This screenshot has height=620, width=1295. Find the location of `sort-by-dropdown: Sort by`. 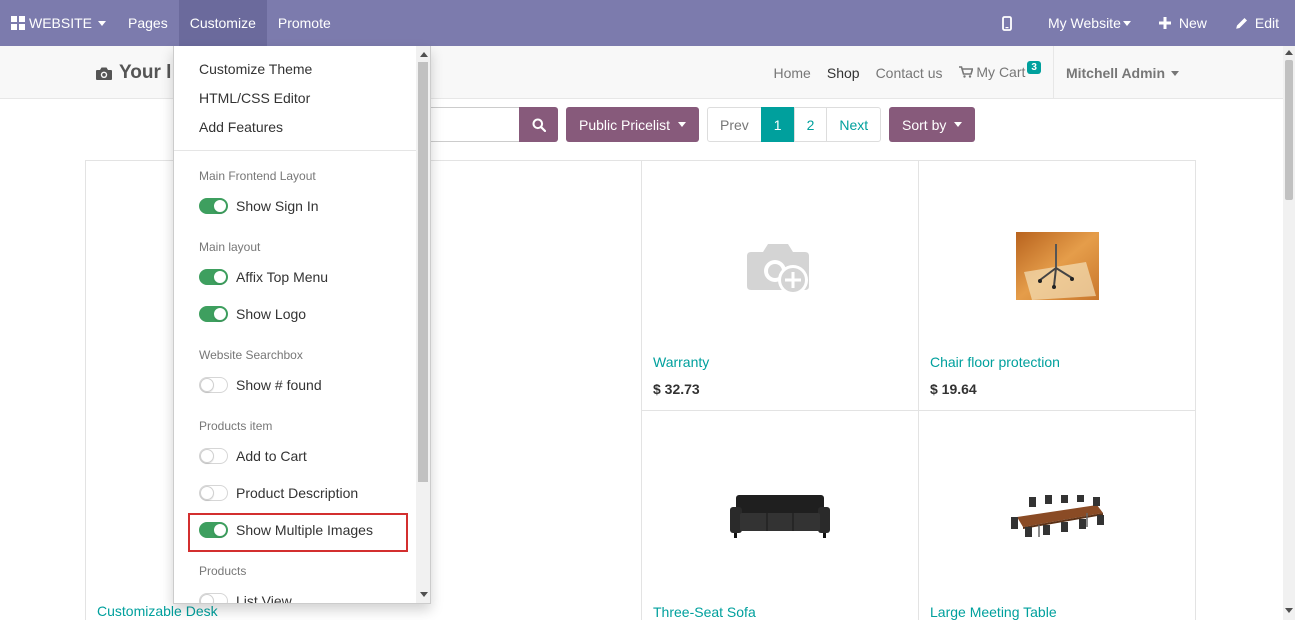

sort-by-dropdown: Sort by is located at coordinates (932, 124).